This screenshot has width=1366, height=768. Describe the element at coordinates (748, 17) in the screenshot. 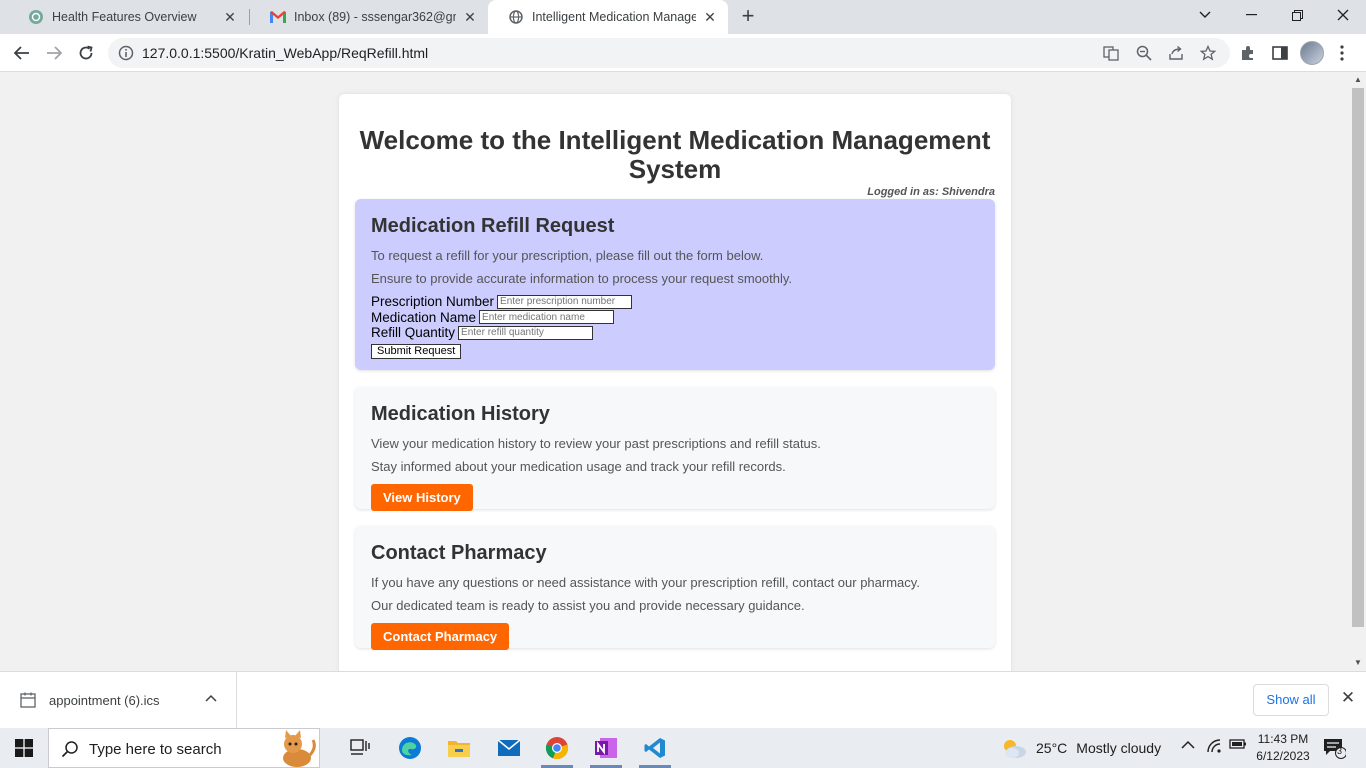

I see `new-tab-icon: +` at that location.